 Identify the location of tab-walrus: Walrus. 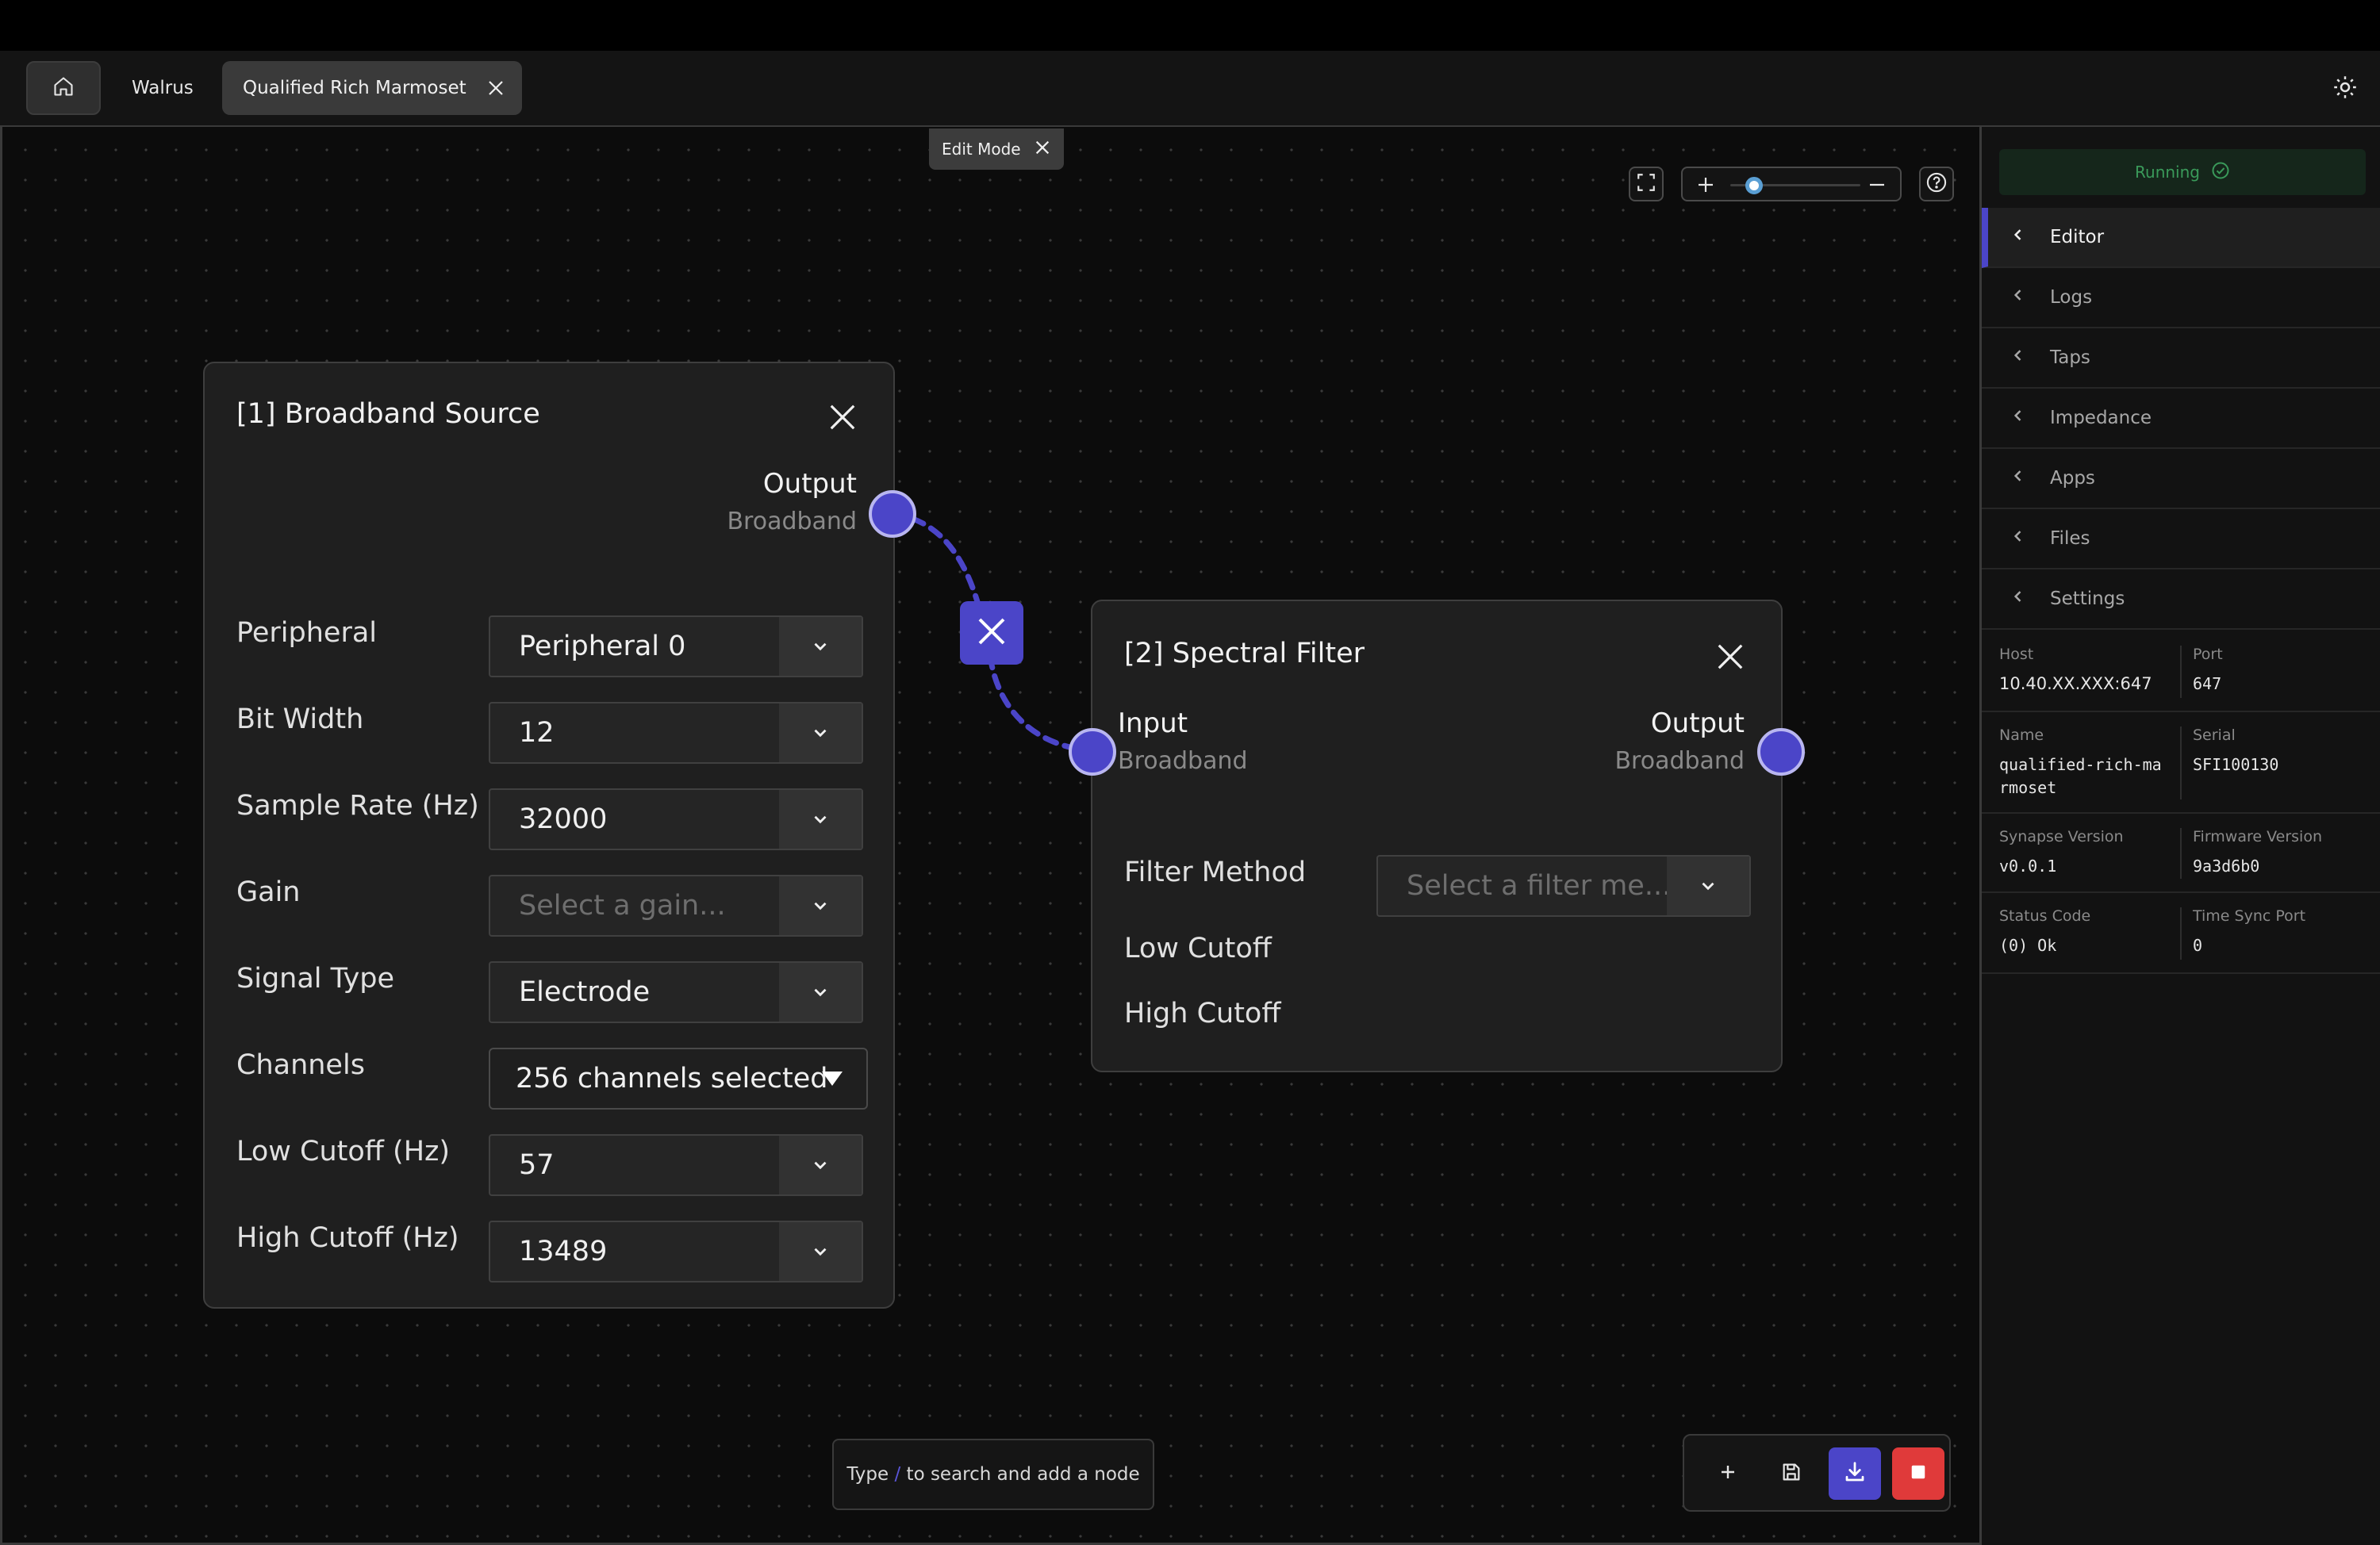
(162, 88).